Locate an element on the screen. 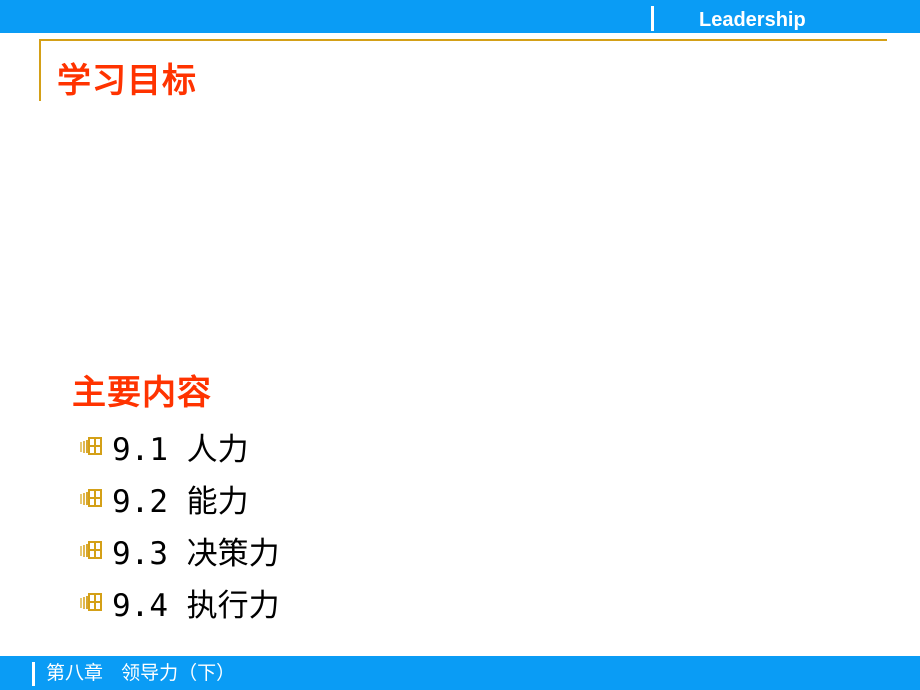 Image resolution: width=920 pixels, height=690 pixels. header-separator is located at coordinates (652, 18).